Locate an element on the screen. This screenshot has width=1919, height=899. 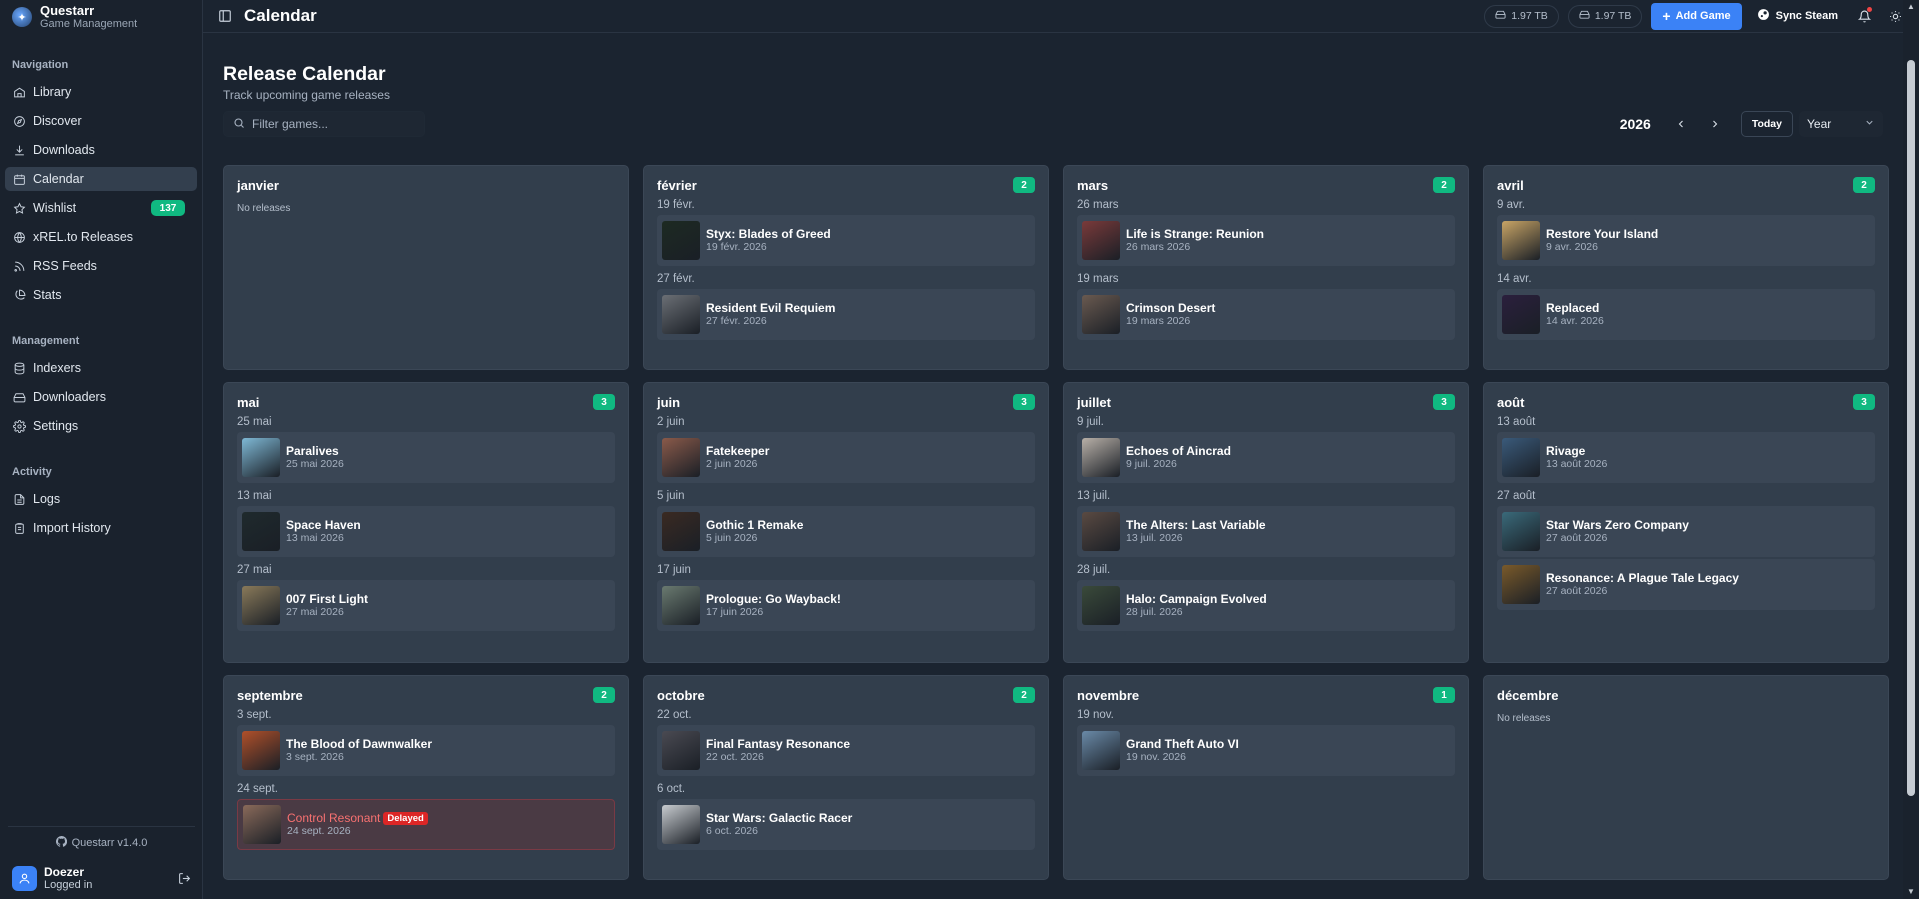
sidebar-item-xrel-to-releases: xREL.to Releases is located at coordinates (101, 237).